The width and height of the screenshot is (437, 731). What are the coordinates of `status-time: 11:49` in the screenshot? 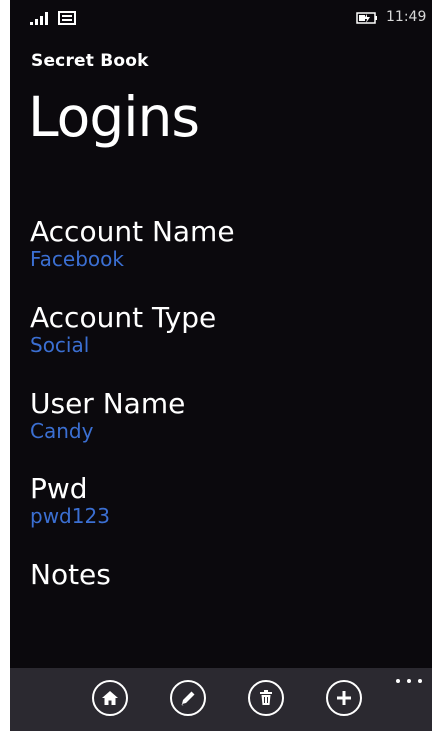 It's located at (406, 17).